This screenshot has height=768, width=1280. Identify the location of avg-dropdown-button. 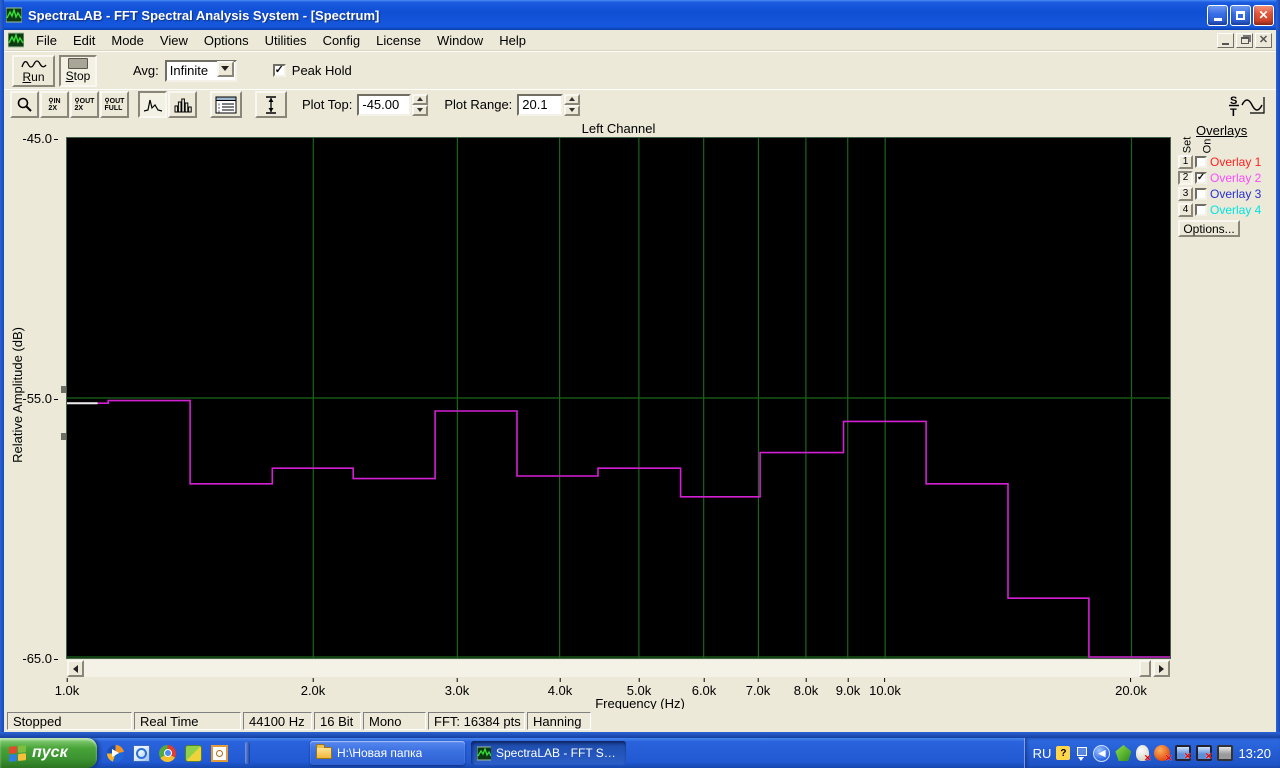
(225, 68).